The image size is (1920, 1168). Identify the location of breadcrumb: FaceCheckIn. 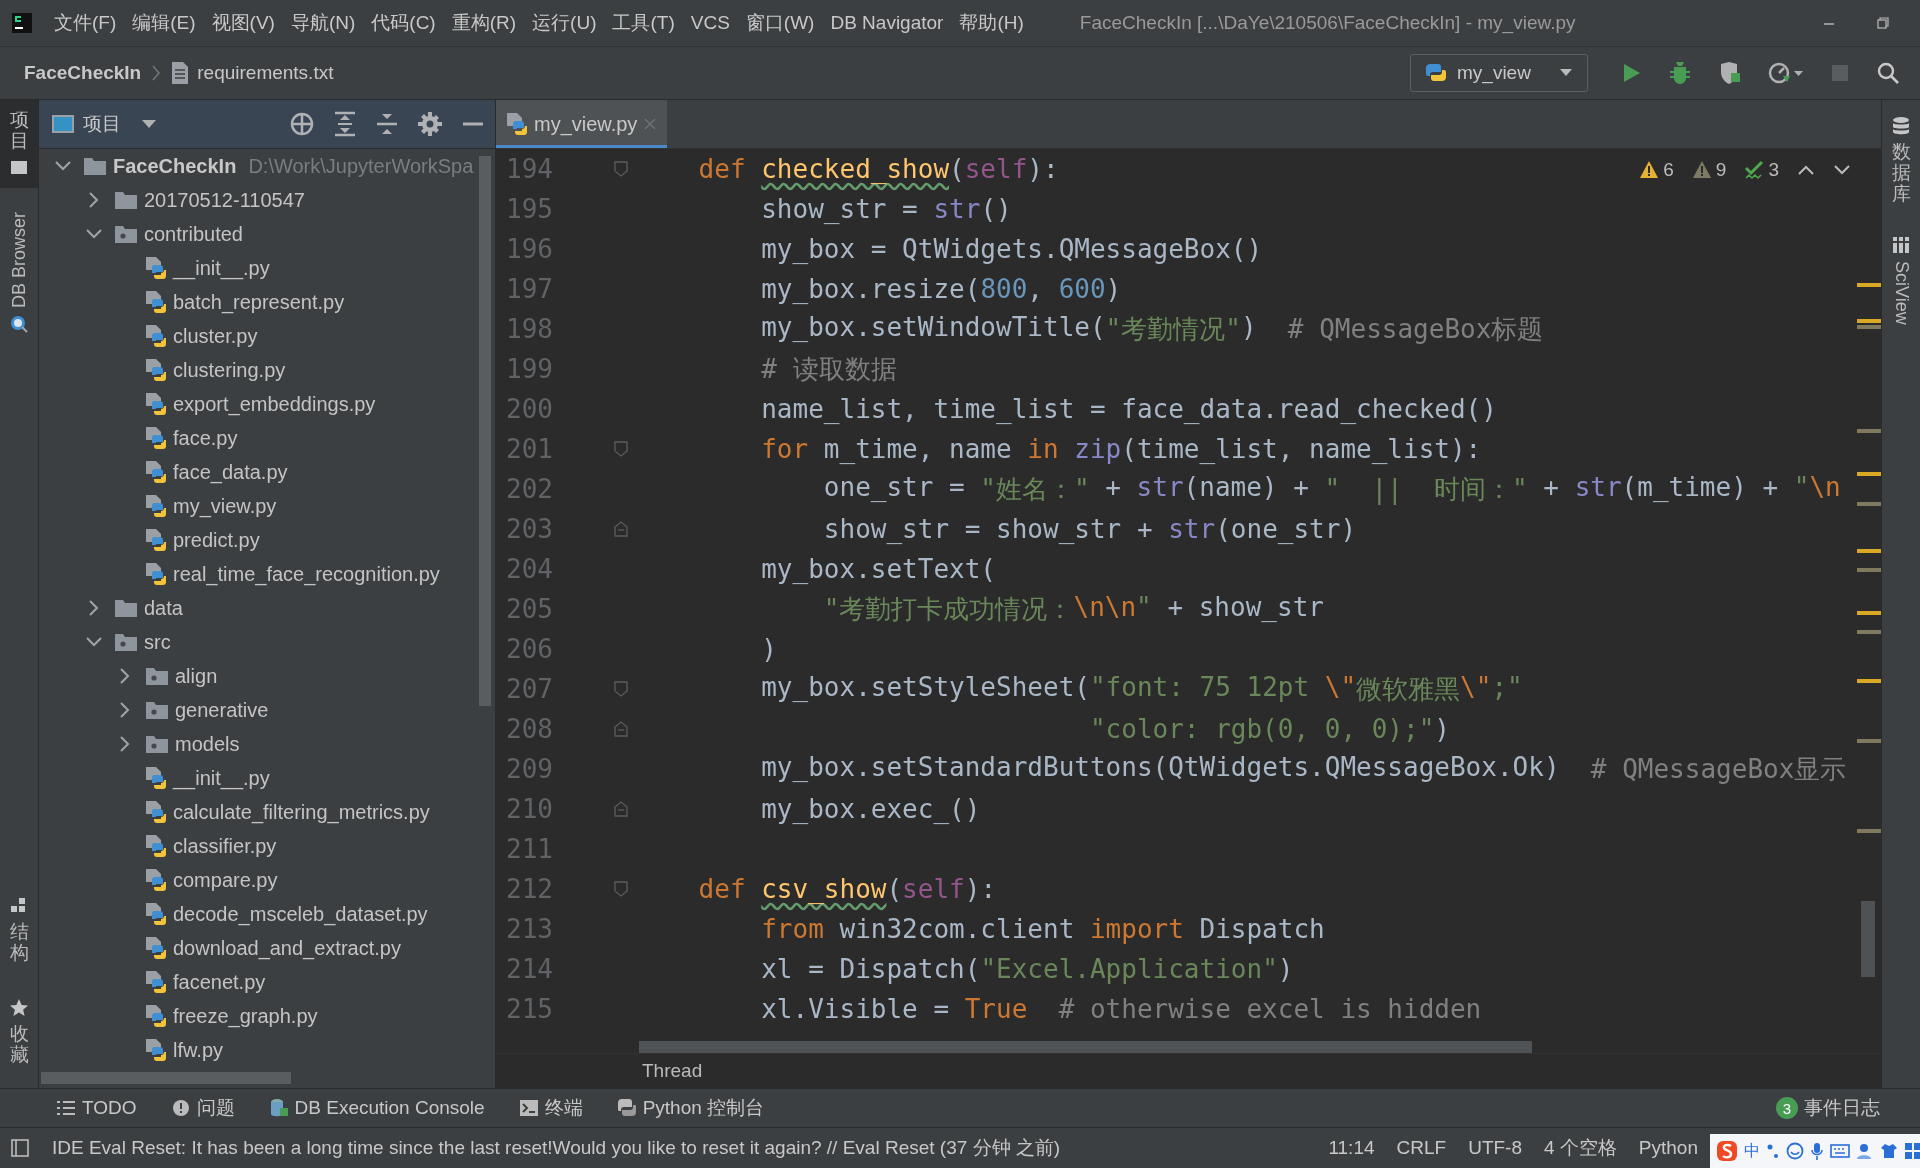
(83, 73).